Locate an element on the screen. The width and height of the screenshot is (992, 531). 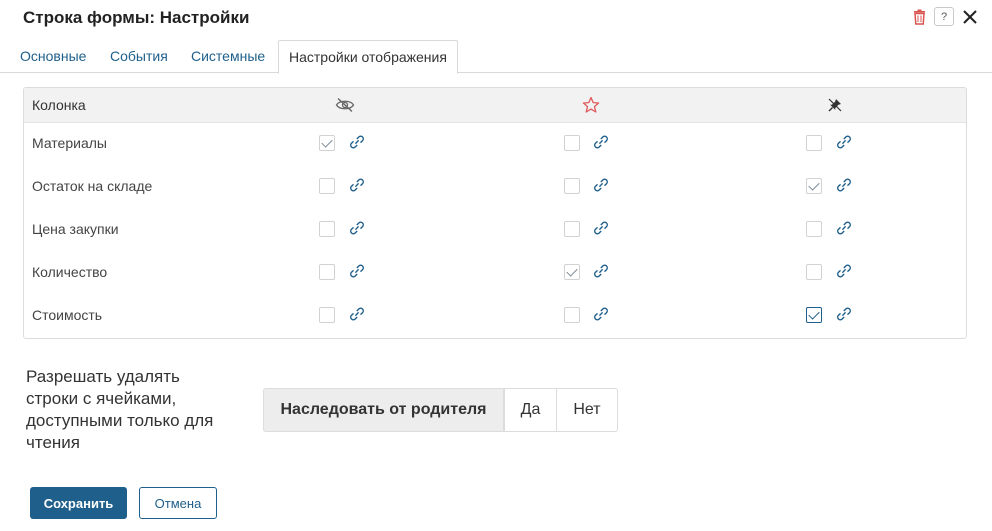
tab-events: События is located at coordinates (139, 56).